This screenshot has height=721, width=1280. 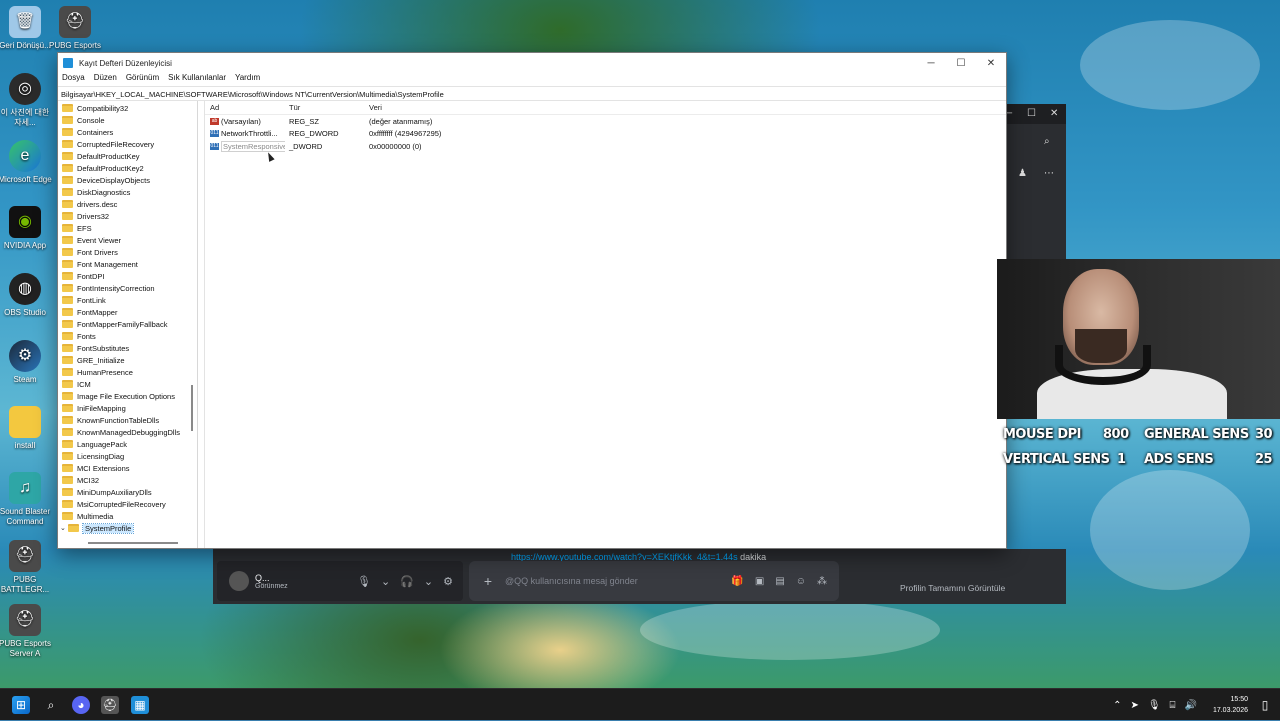 What do you see at coordinates (931, 63) in the screenshot?
I see `minimize-button: ─` at bounding box center [931, 63].